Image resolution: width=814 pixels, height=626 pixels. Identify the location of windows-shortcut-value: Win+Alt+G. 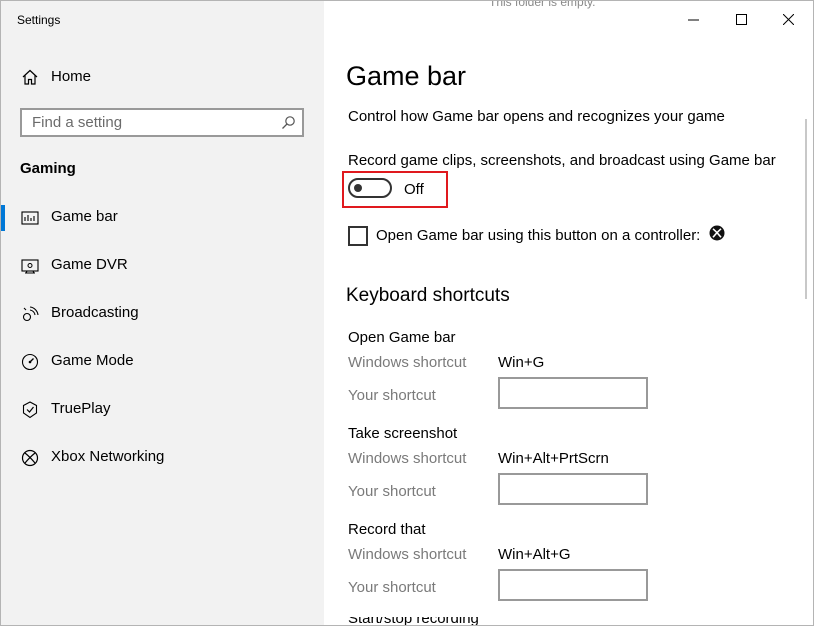
(534, 554).